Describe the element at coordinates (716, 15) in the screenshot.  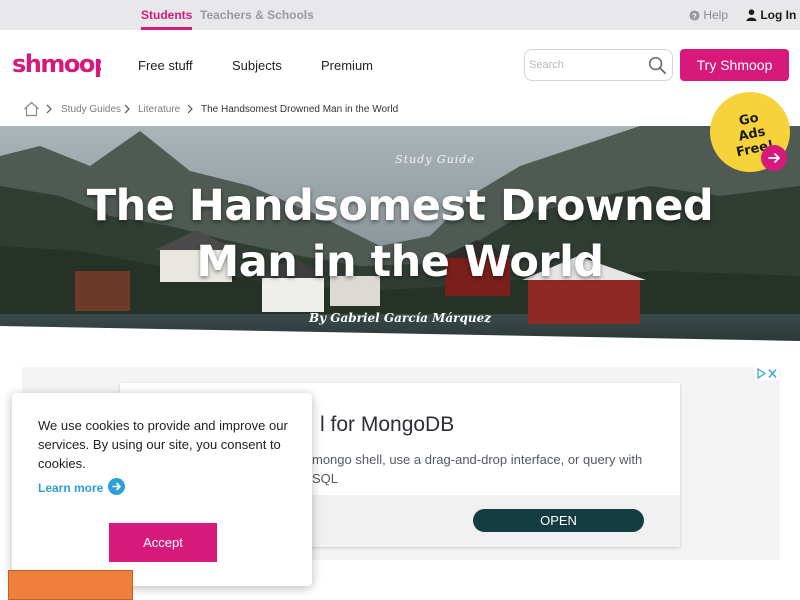
I see `help-label: Help` at that location.